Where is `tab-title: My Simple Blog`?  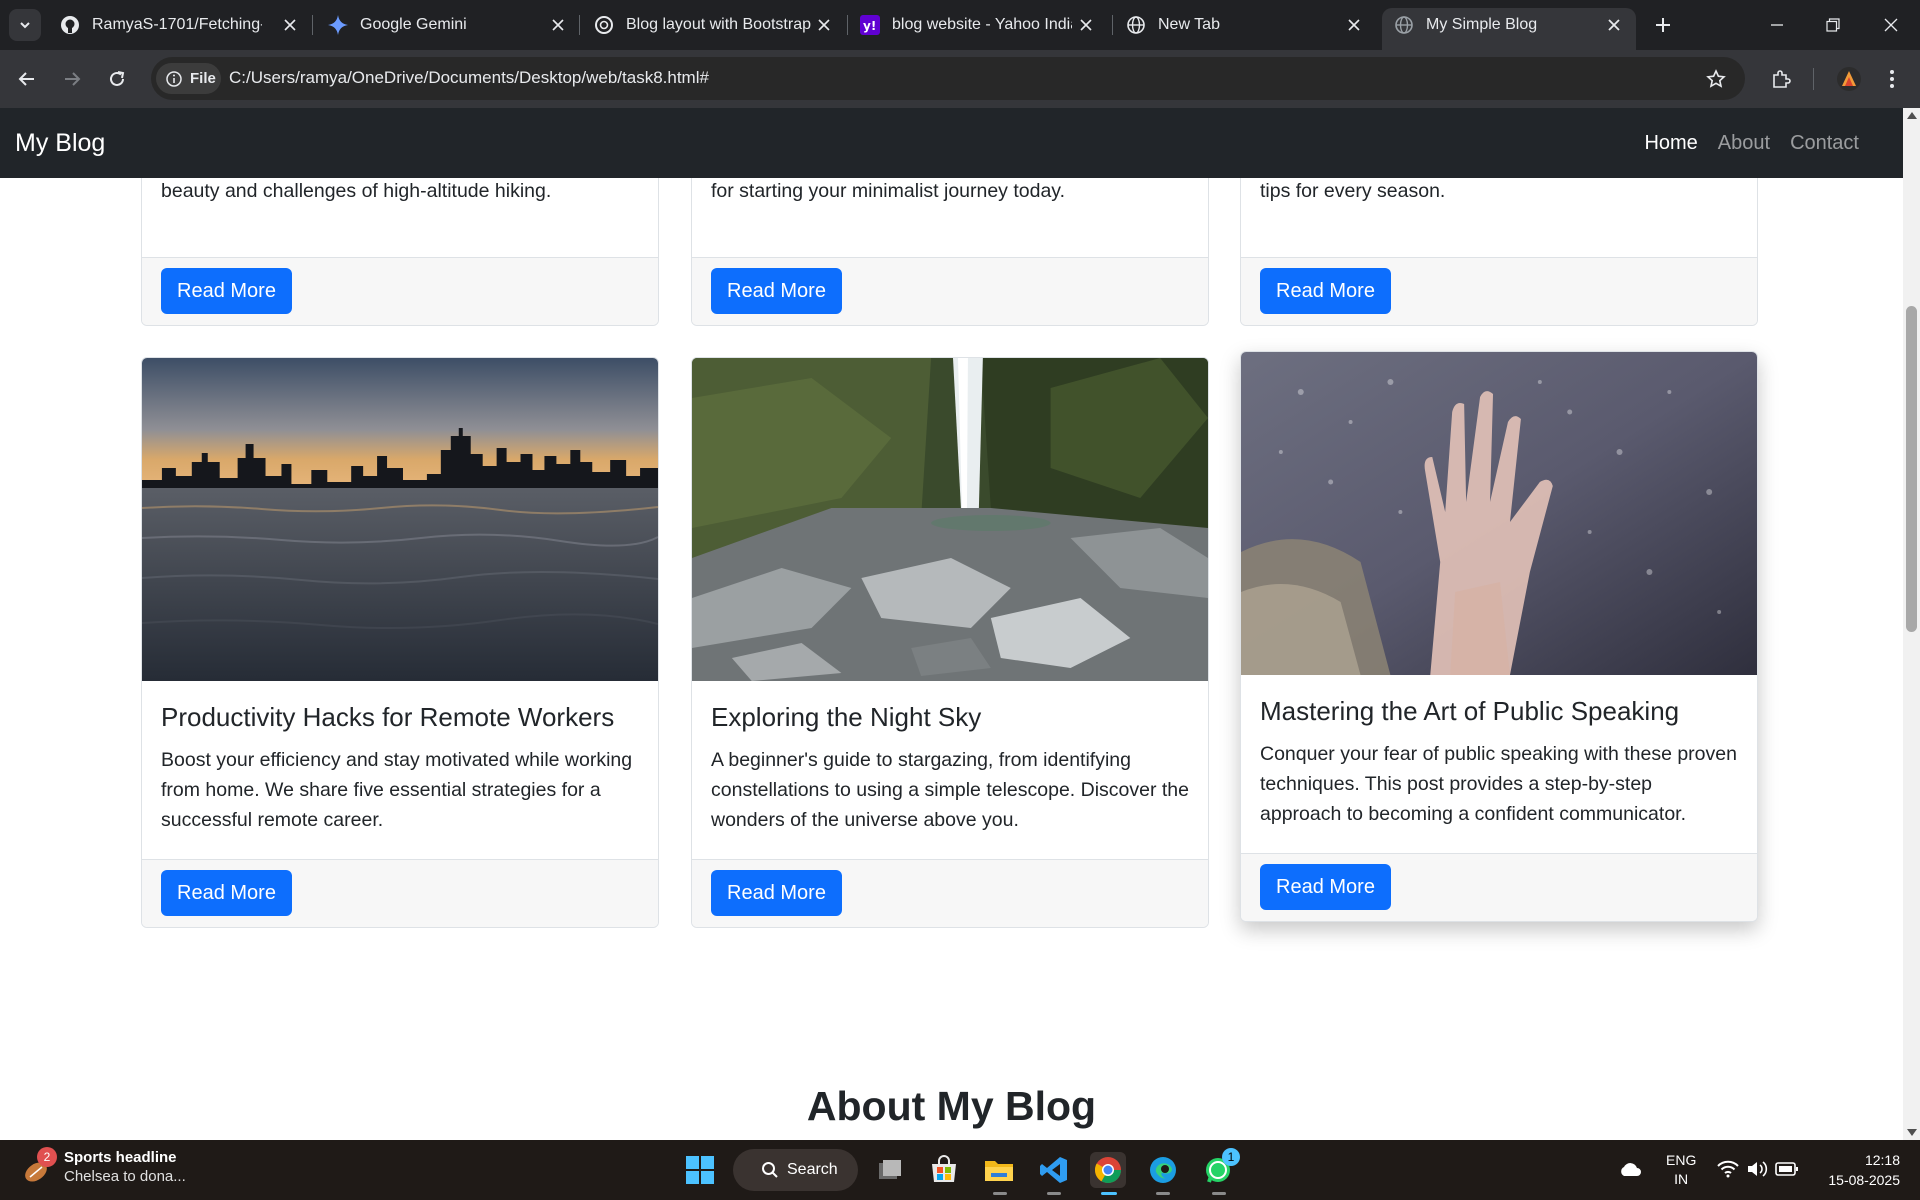 tab-title: My Simple Blog is located at coordinates (1482, 24).